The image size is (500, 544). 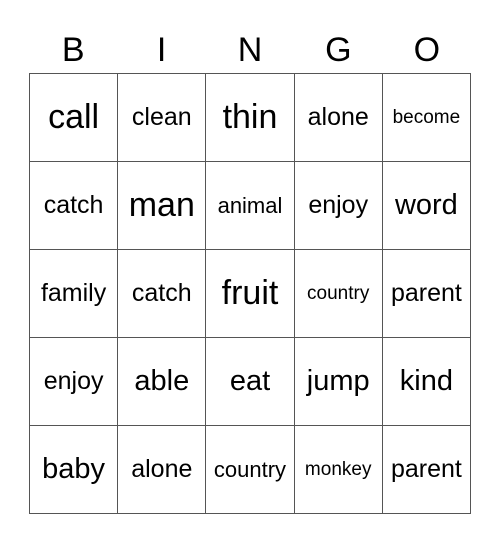 I want to click on bingo-cell: monkey, so click(x=338, y=470).